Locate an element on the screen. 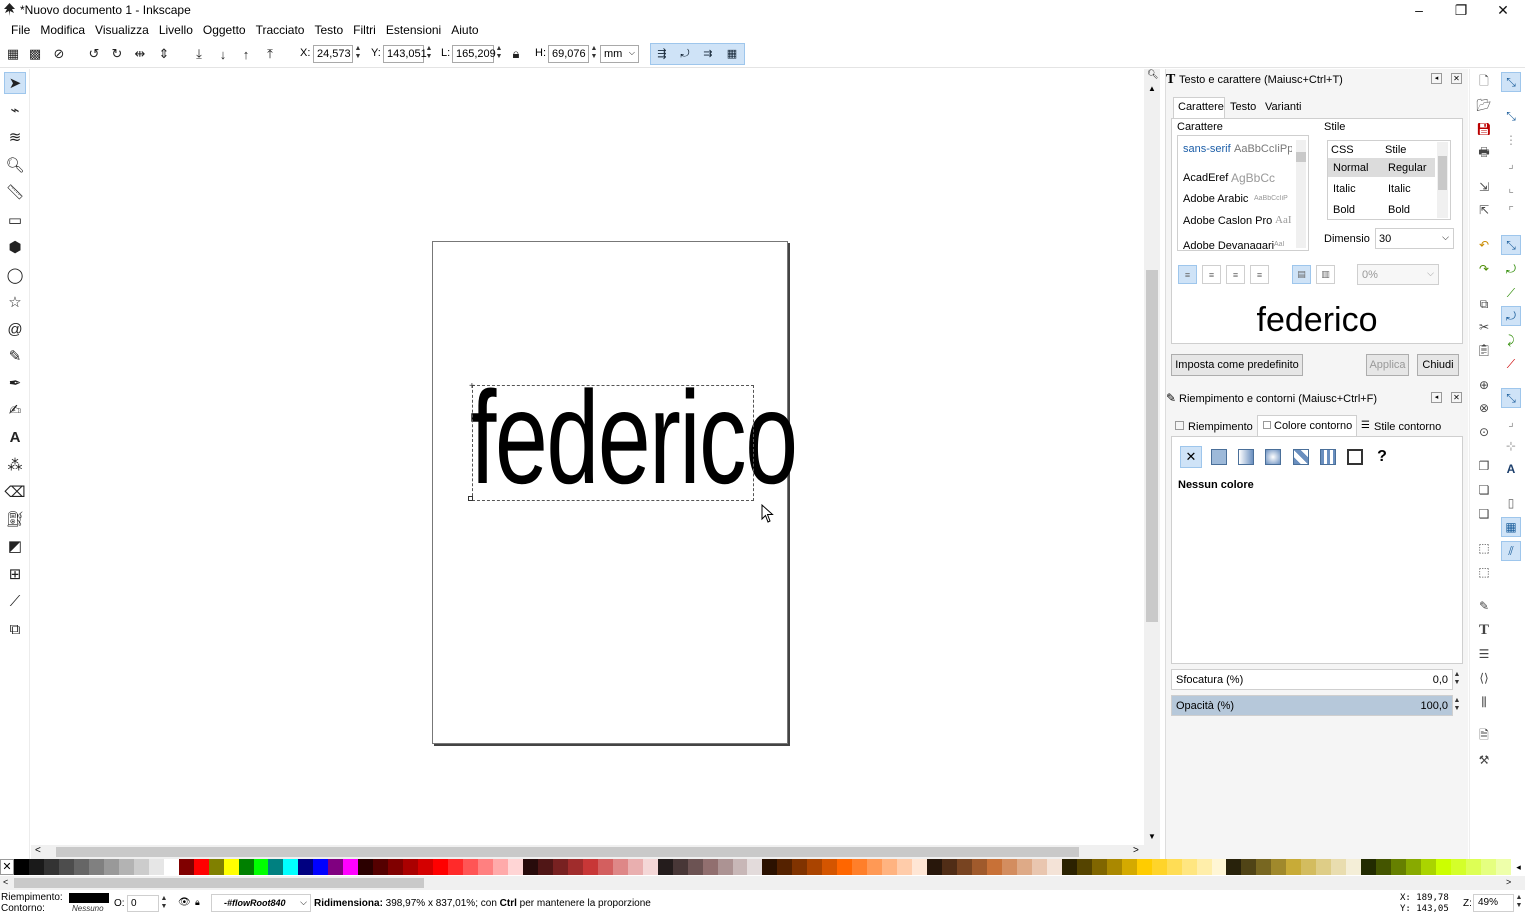 The image size is (1525, 914). radial-gradient-icon is located at coordinates (1273, 457).